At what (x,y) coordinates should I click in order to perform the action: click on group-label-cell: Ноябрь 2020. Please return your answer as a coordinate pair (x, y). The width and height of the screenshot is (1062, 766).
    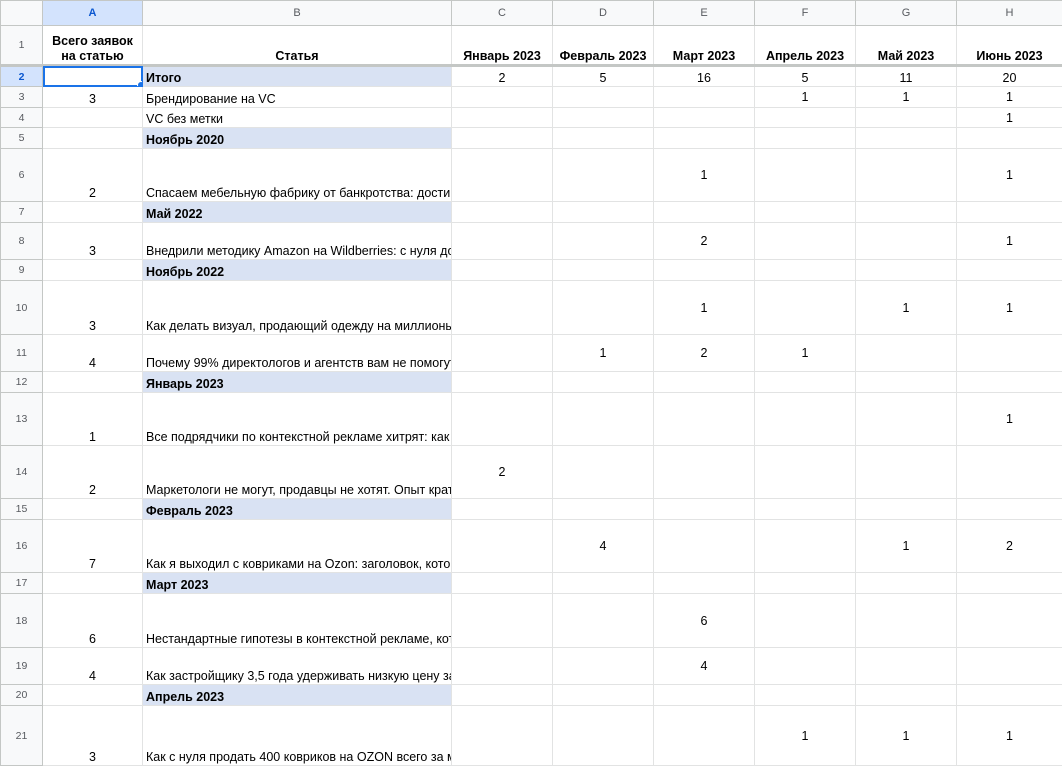
    Looking at the image, I should click on (297, 138).